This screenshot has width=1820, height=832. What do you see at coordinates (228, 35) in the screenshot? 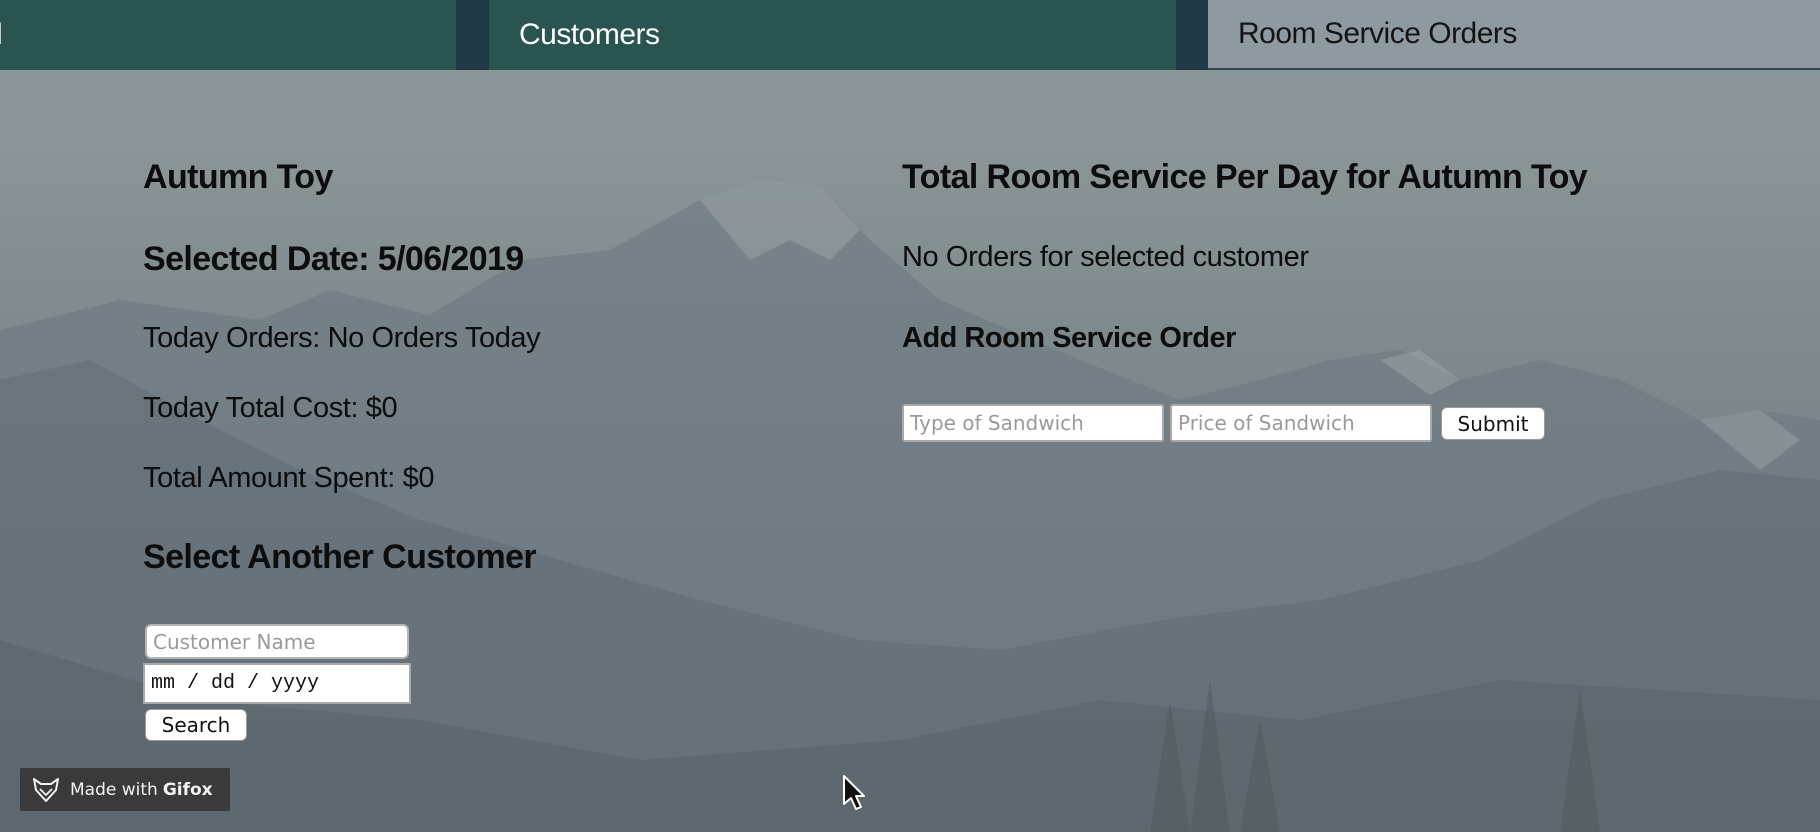
I see `tab-dashboard: d` at bounding box center [228, 35].